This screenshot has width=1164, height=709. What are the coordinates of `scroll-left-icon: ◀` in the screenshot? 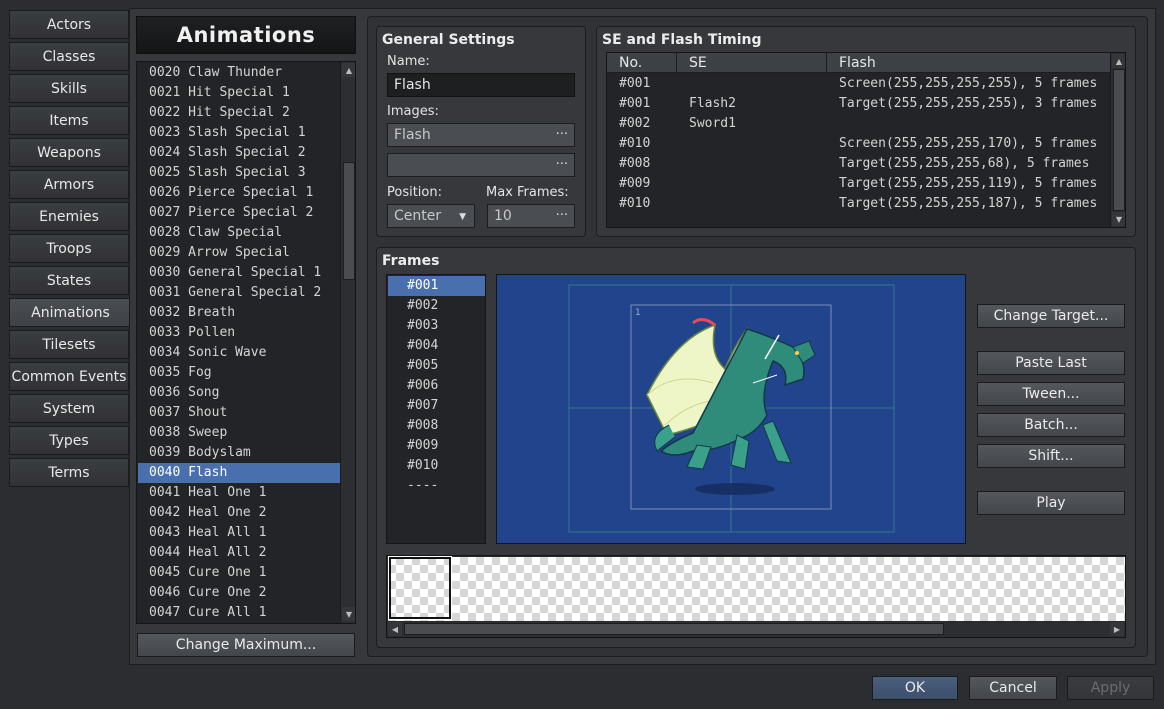 It's located at (395, 629).